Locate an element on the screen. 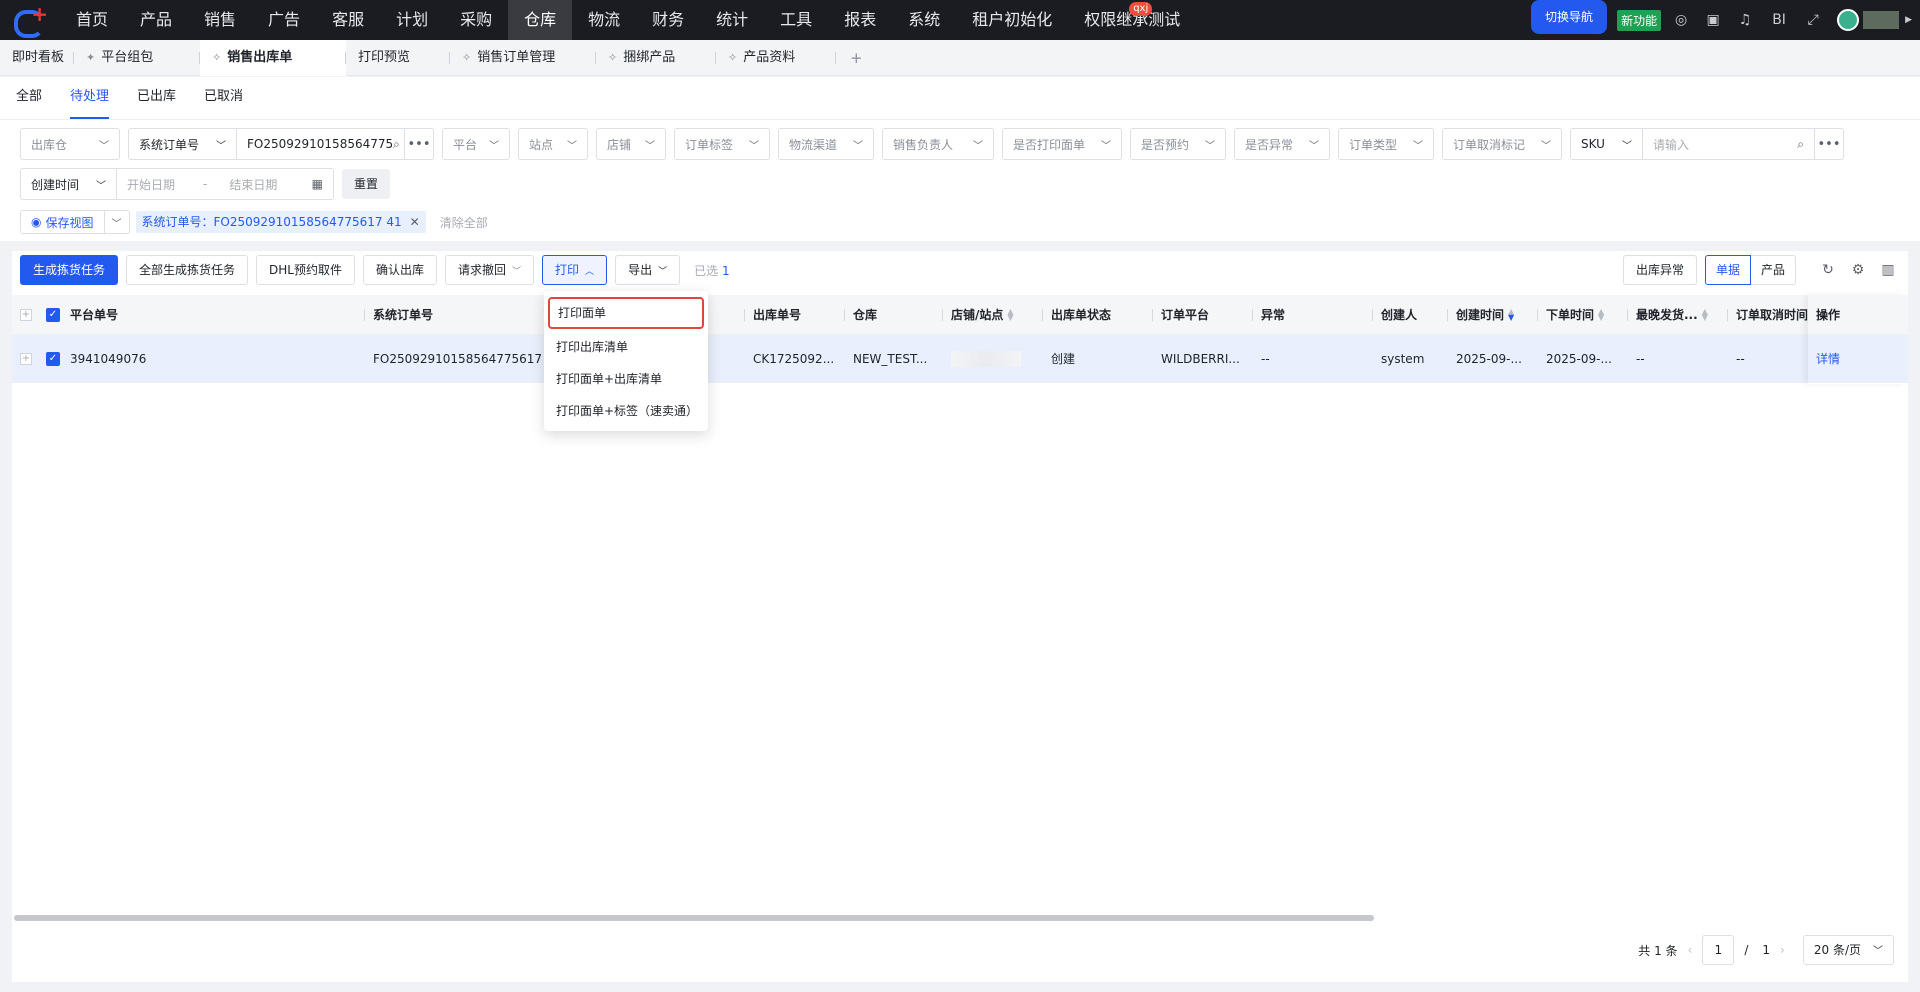 The width and height of the screenshot is (1920, 992). clear-all-link: 清除全部 is located at coordinates (464, 222).